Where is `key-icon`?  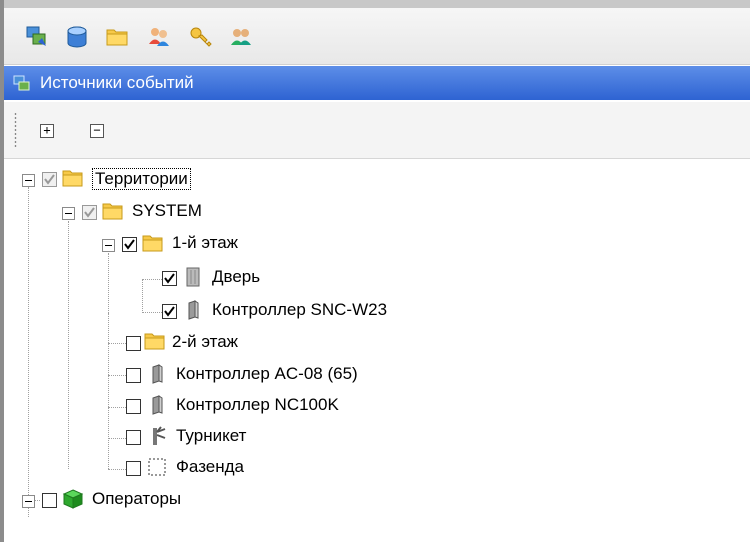 key-icon is located at coordinates (201, 37).